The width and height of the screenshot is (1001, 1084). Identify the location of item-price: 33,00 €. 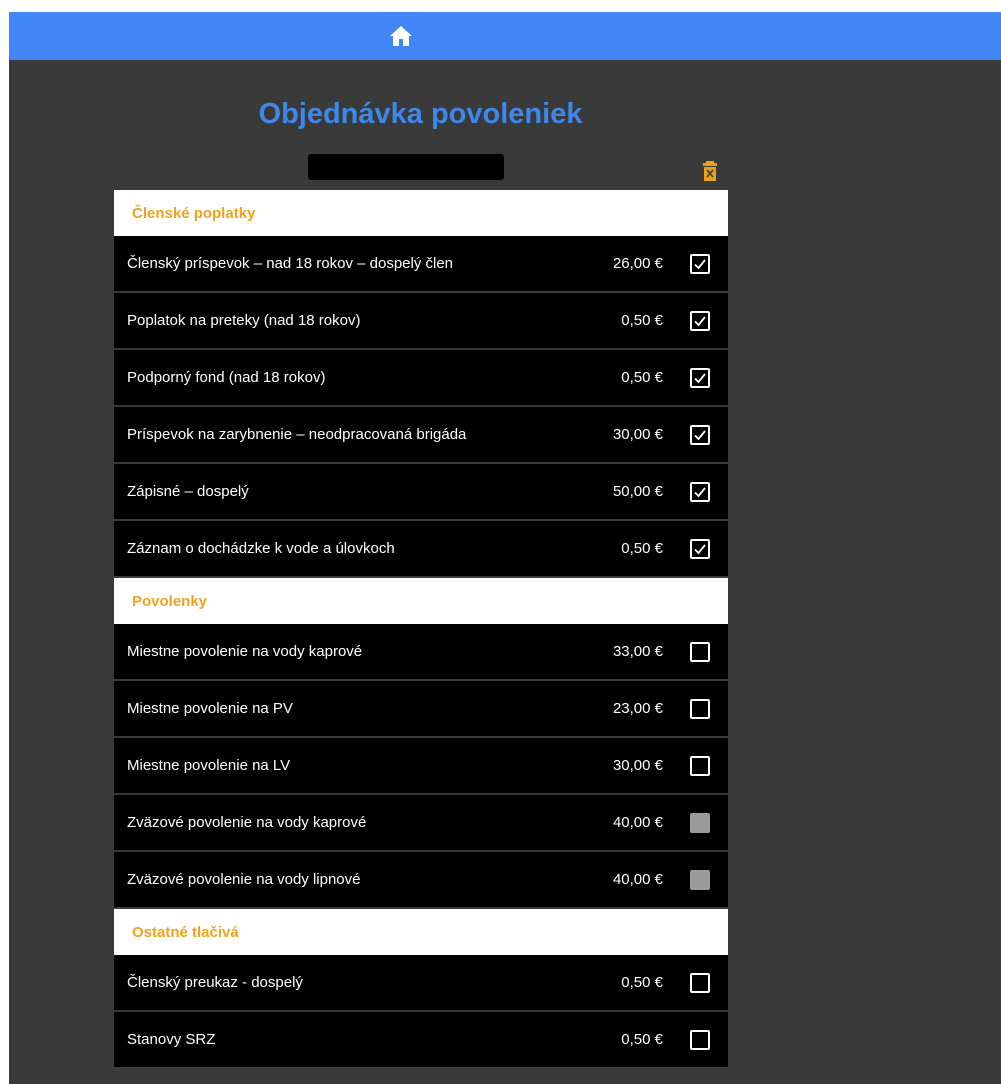
(637, 651).